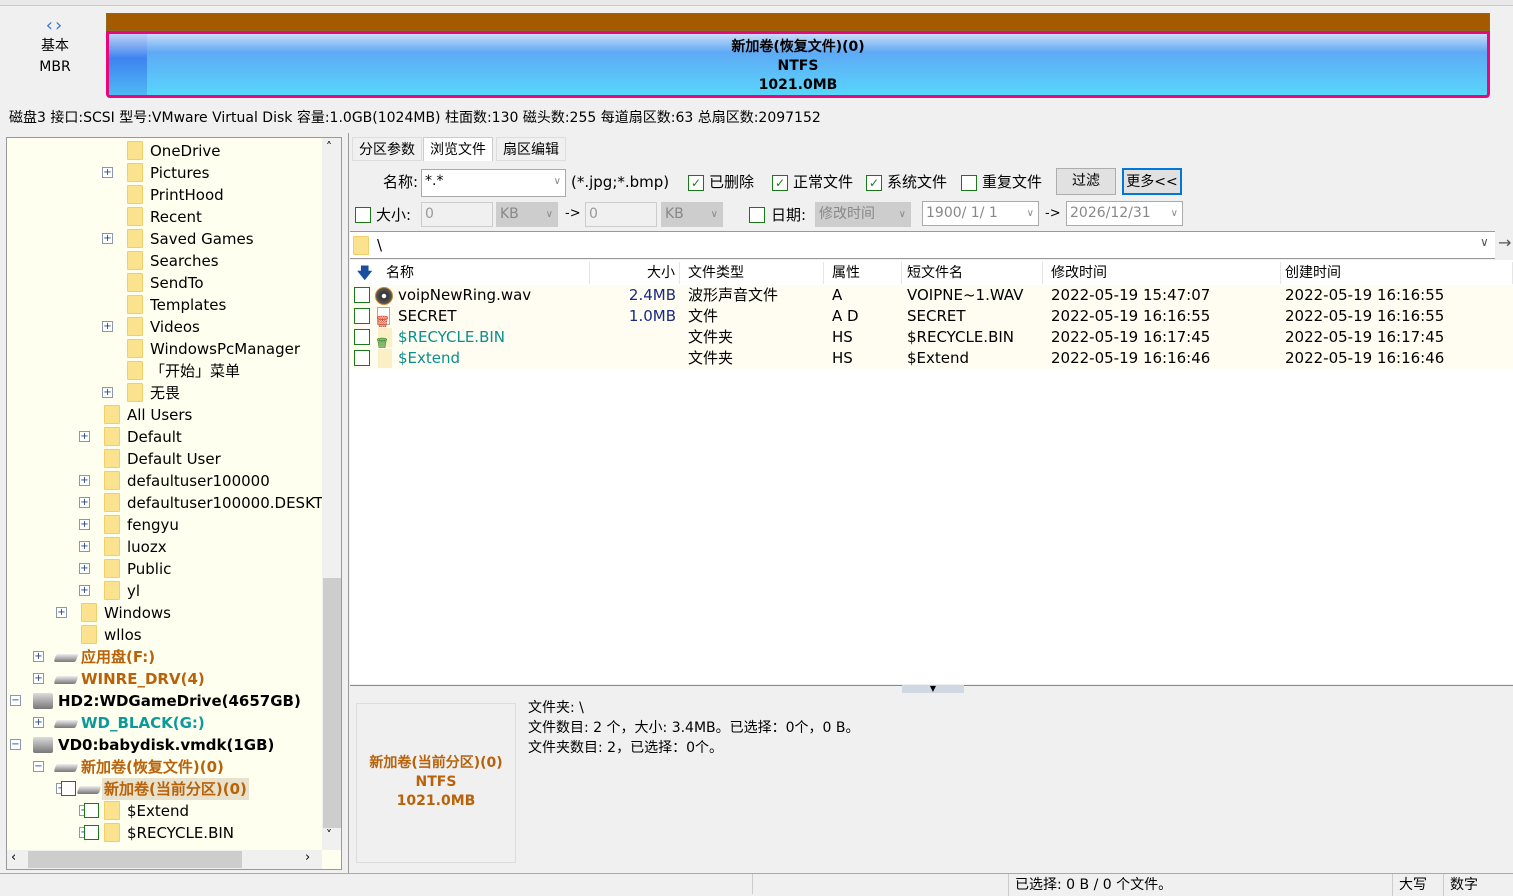 Image resolution: width=1513 pixels, height=896 pixels. I want to click on date-from-picker: 1900/ 1/ 1 ∨, so click(980, 213).